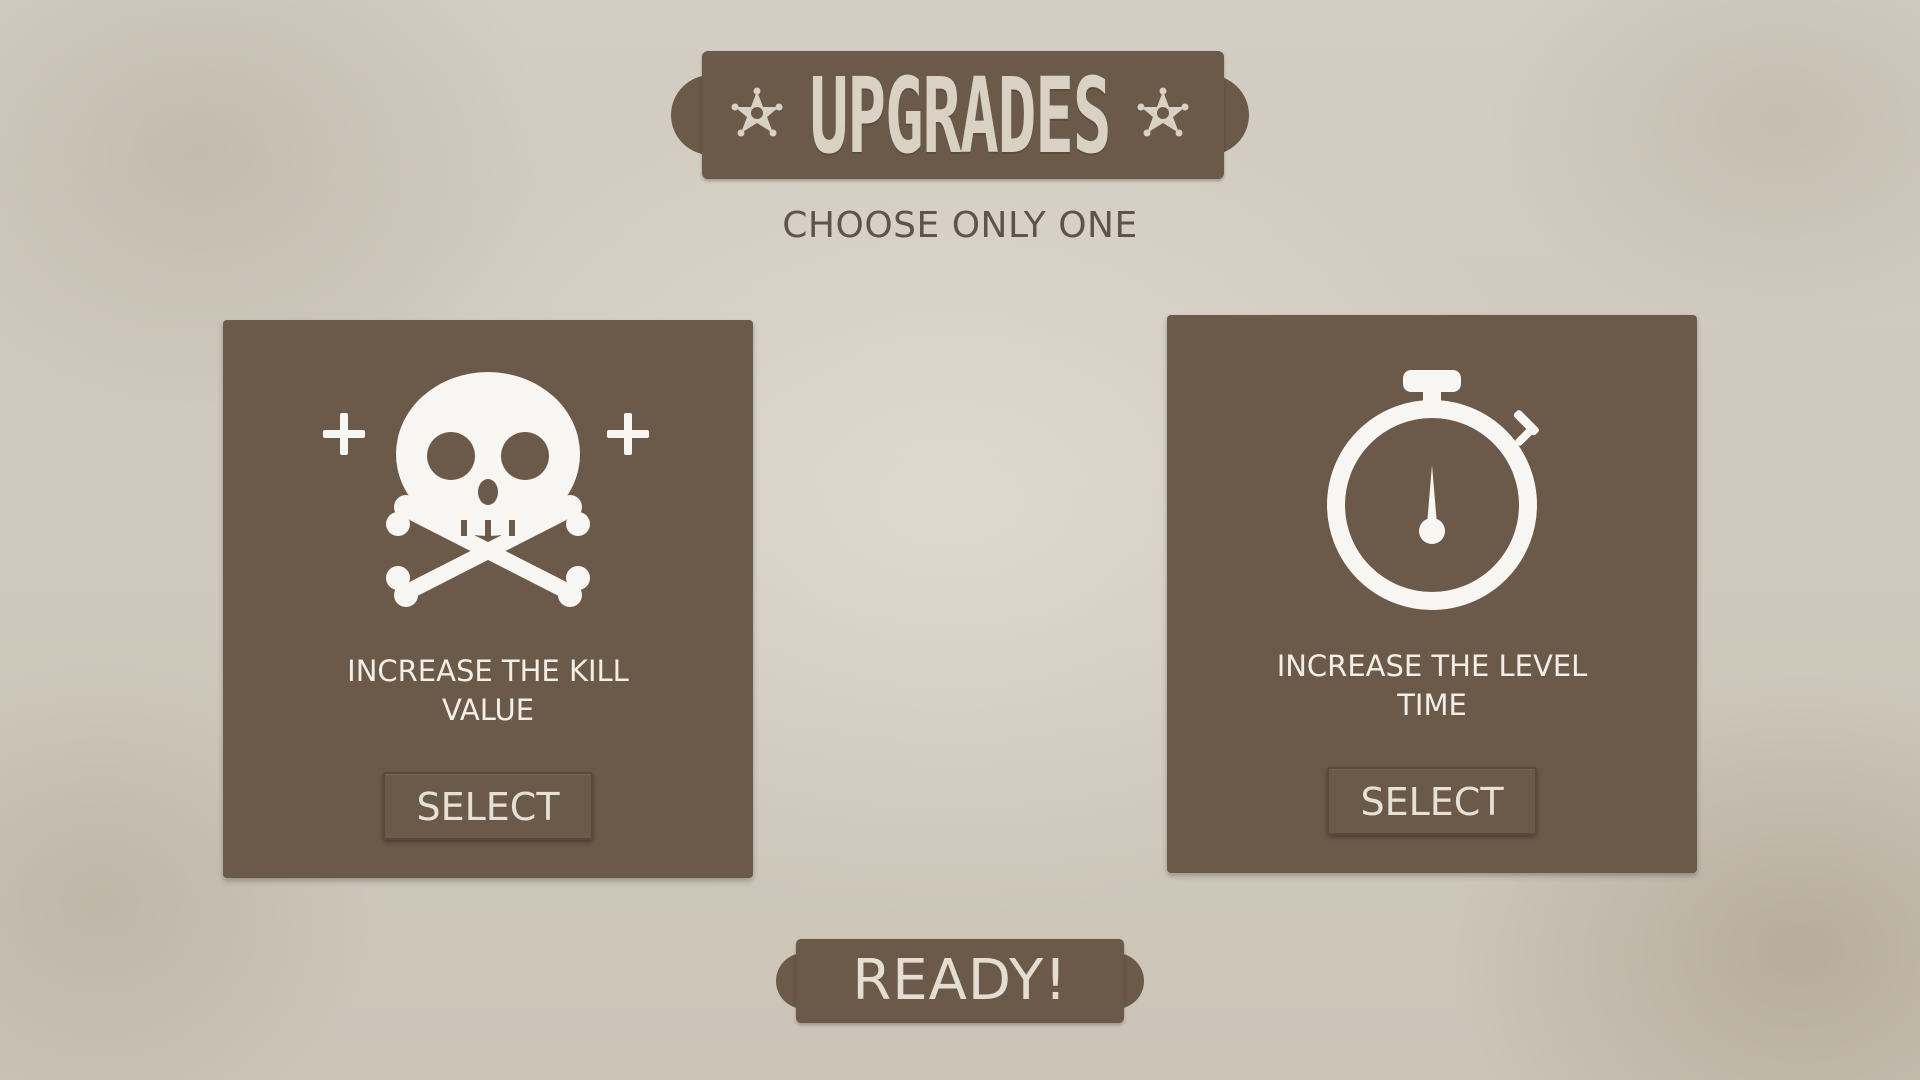 The height and width of the screenshot is (1080, 1920). I want to click on ready-button: READY!, so click(960, 981).